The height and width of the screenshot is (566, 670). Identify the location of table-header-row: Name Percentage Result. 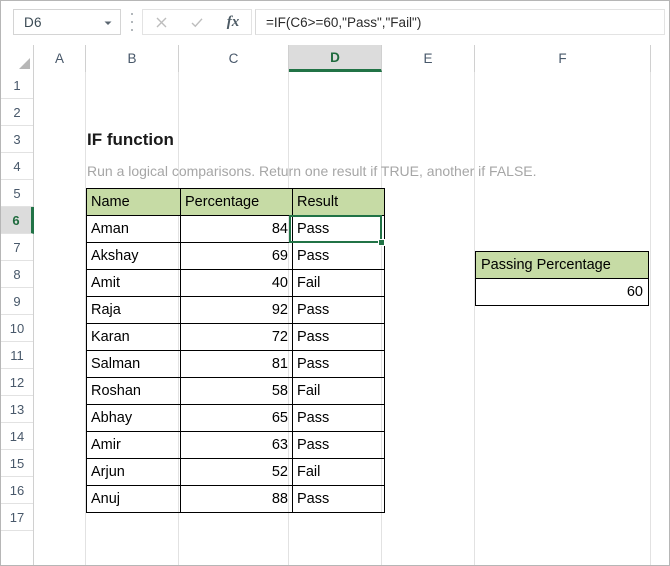
(235, 202).